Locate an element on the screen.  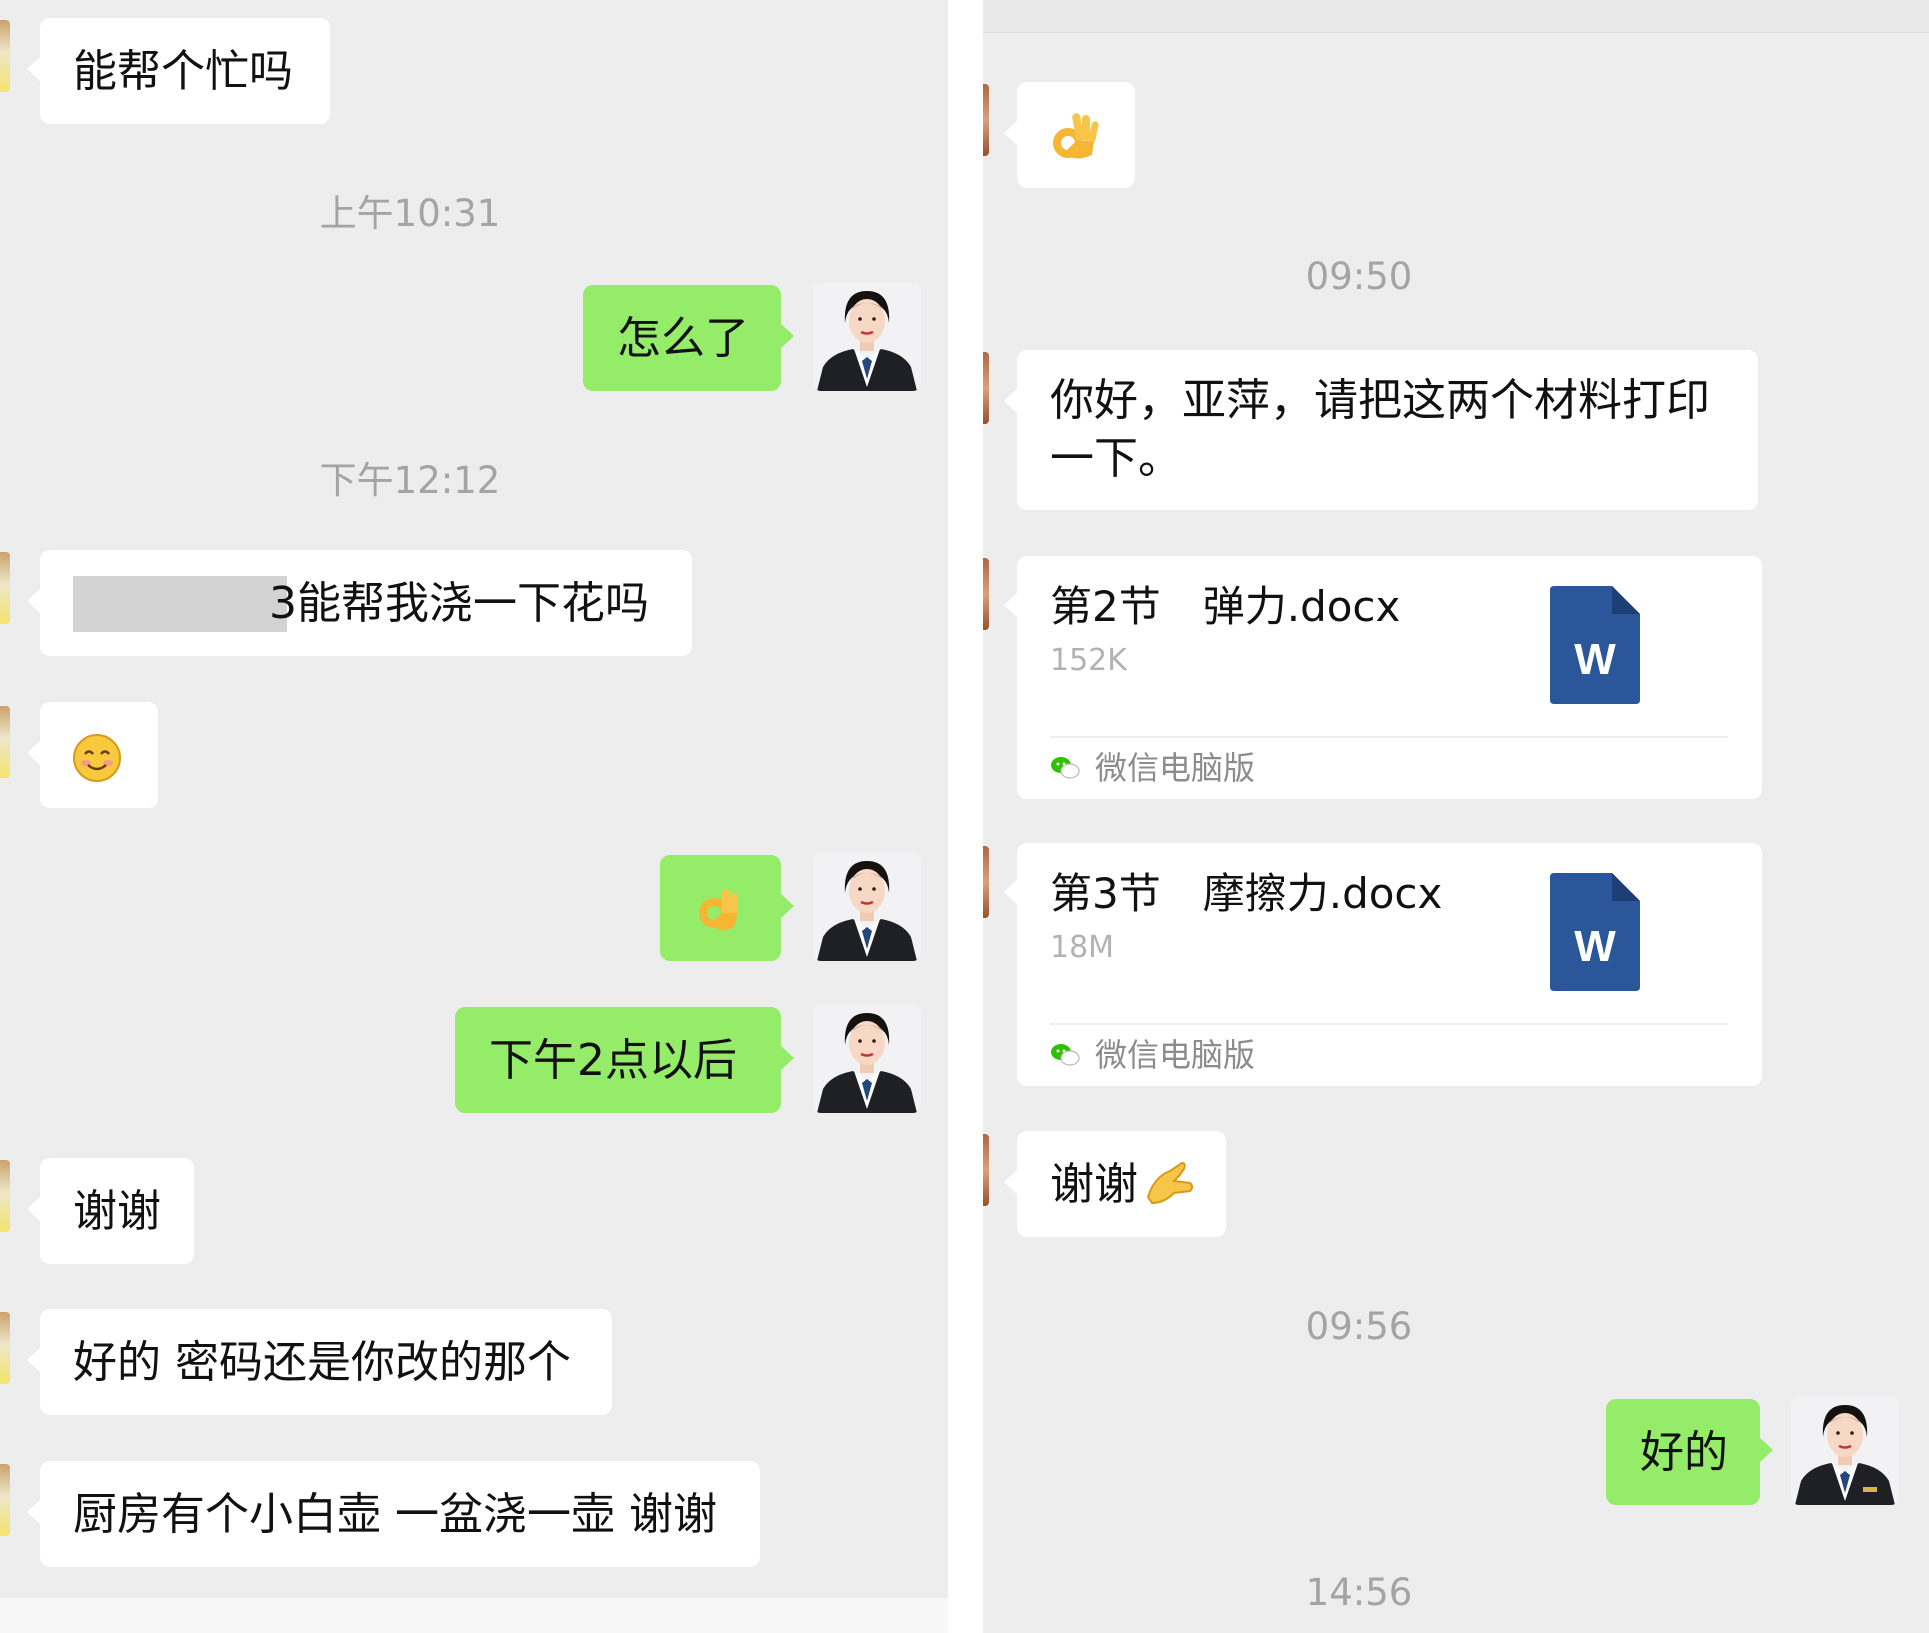
input-bar-edge is located at coordinates (474, 1615).